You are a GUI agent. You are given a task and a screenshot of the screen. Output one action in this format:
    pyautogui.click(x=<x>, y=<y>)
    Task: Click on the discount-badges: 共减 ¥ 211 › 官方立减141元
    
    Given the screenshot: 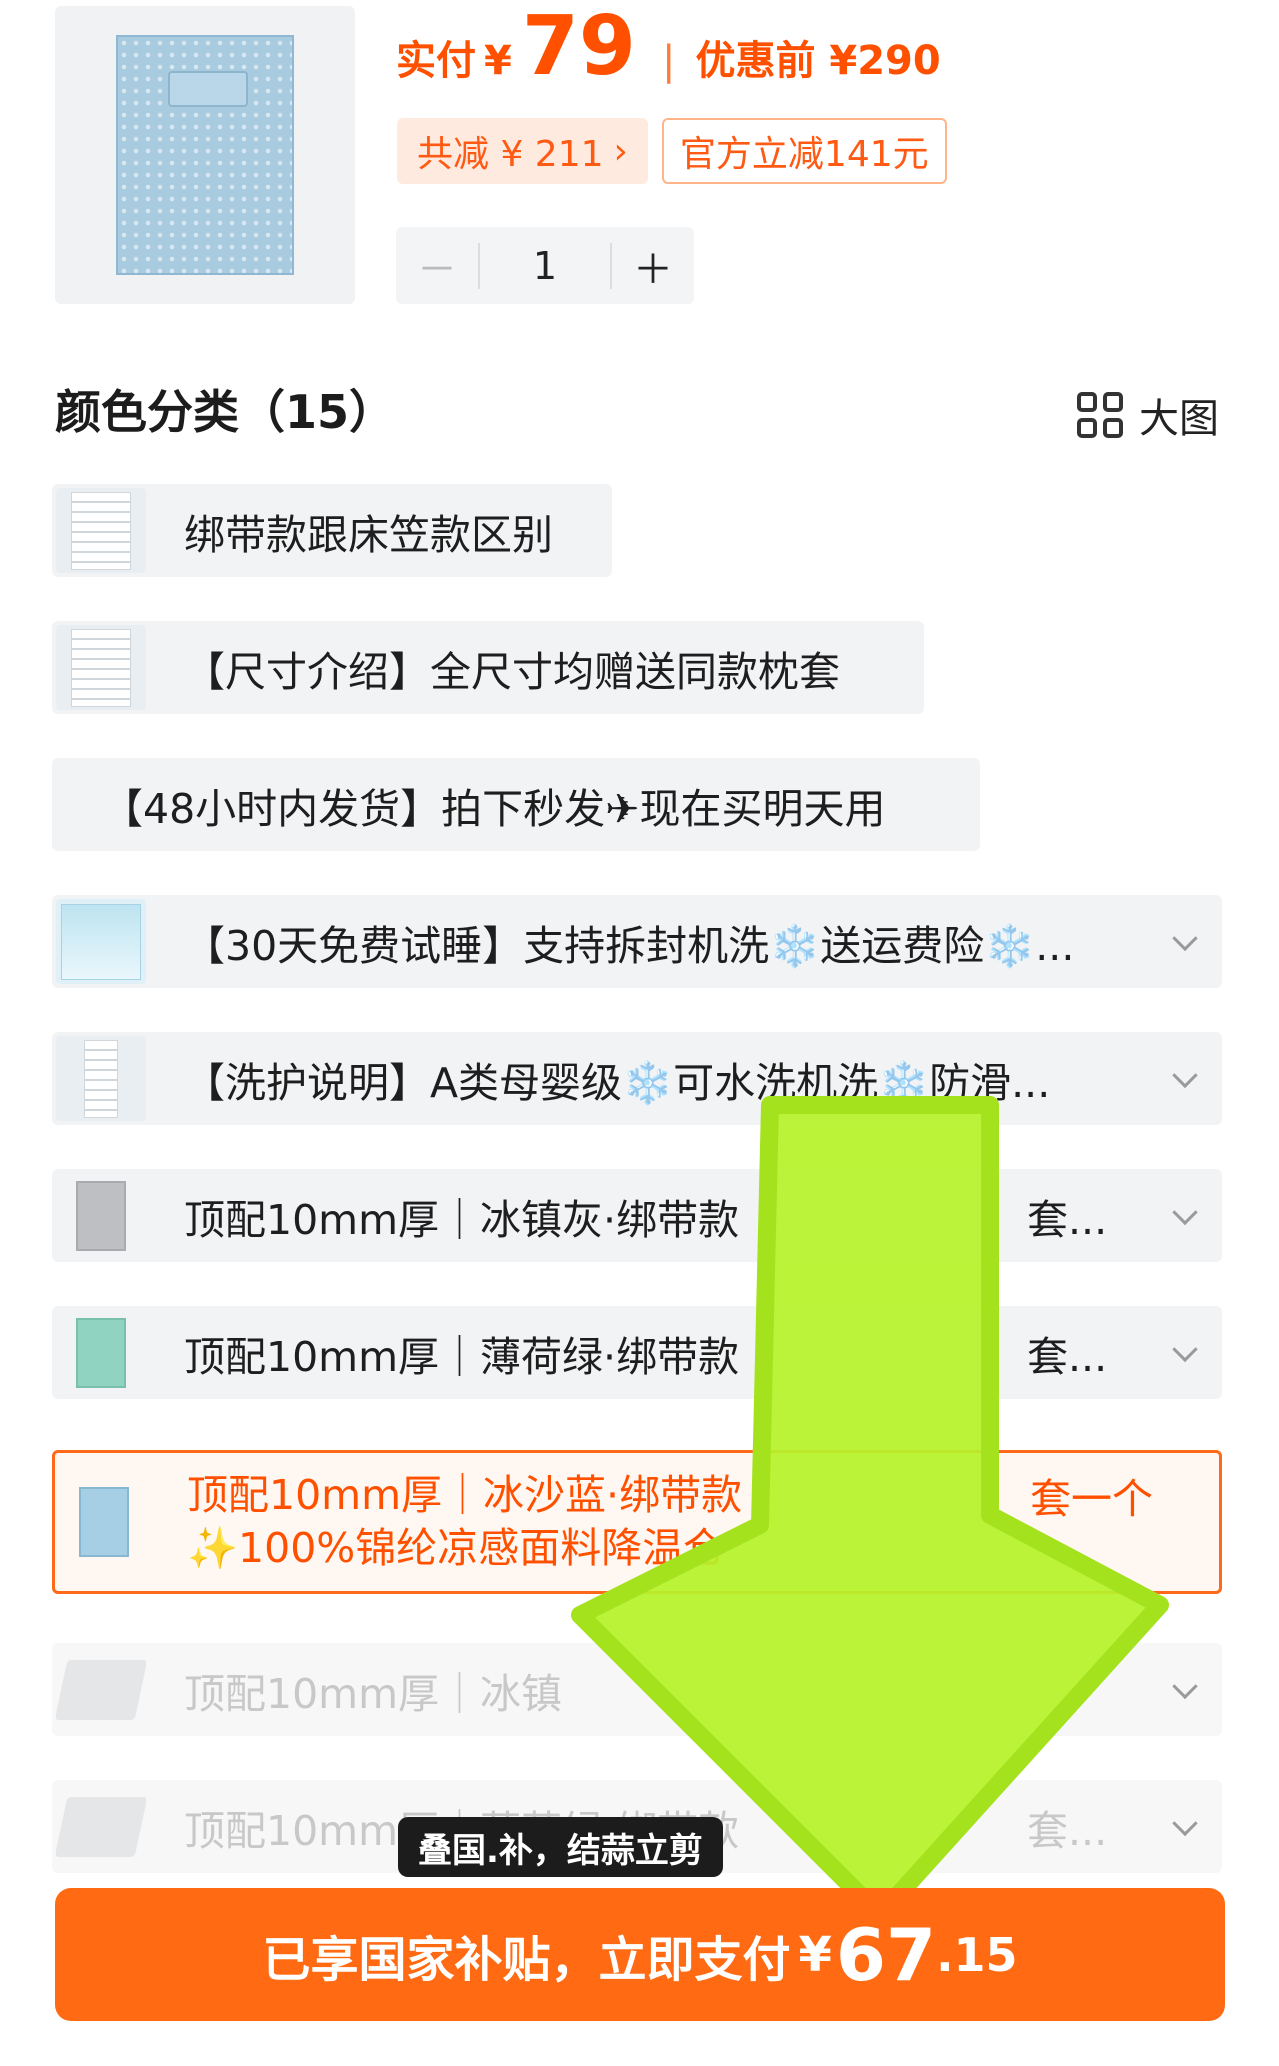 What is the action you would take?
    pyautogui.click(x=672, y=151)
    